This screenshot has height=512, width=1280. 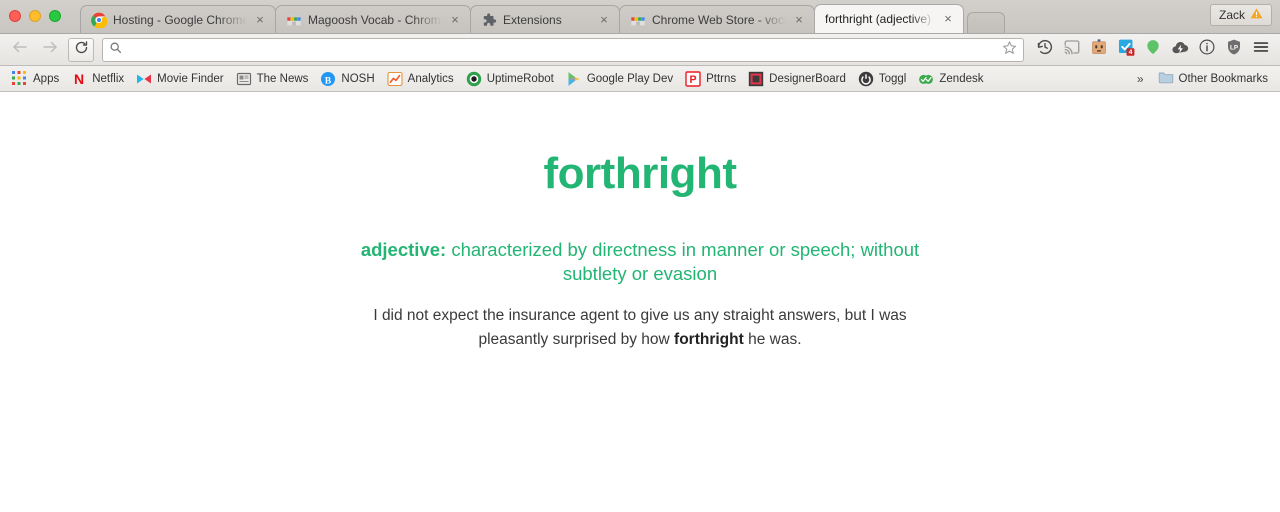 I want to click on extension-robot, so click(x=1099, y=50).